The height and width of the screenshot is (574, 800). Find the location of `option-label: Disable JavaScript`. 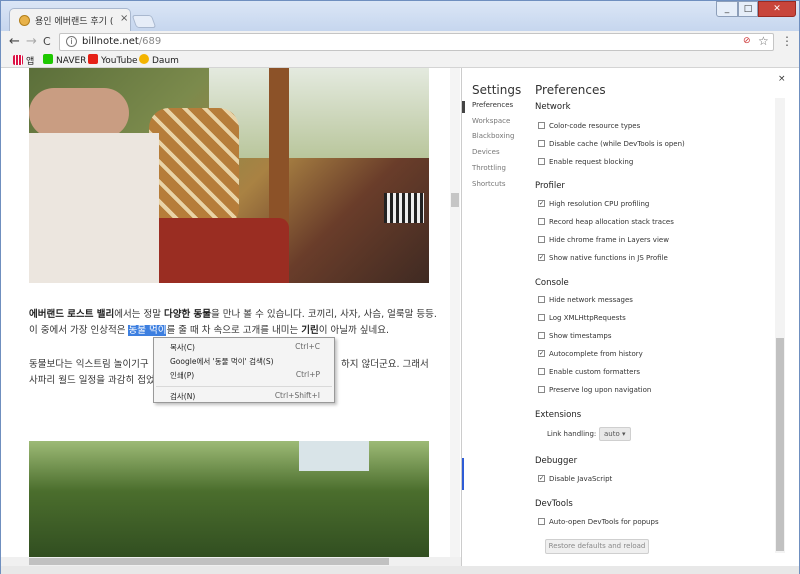

option-label: Disable JavaScript is located at coordinates (581, 479).